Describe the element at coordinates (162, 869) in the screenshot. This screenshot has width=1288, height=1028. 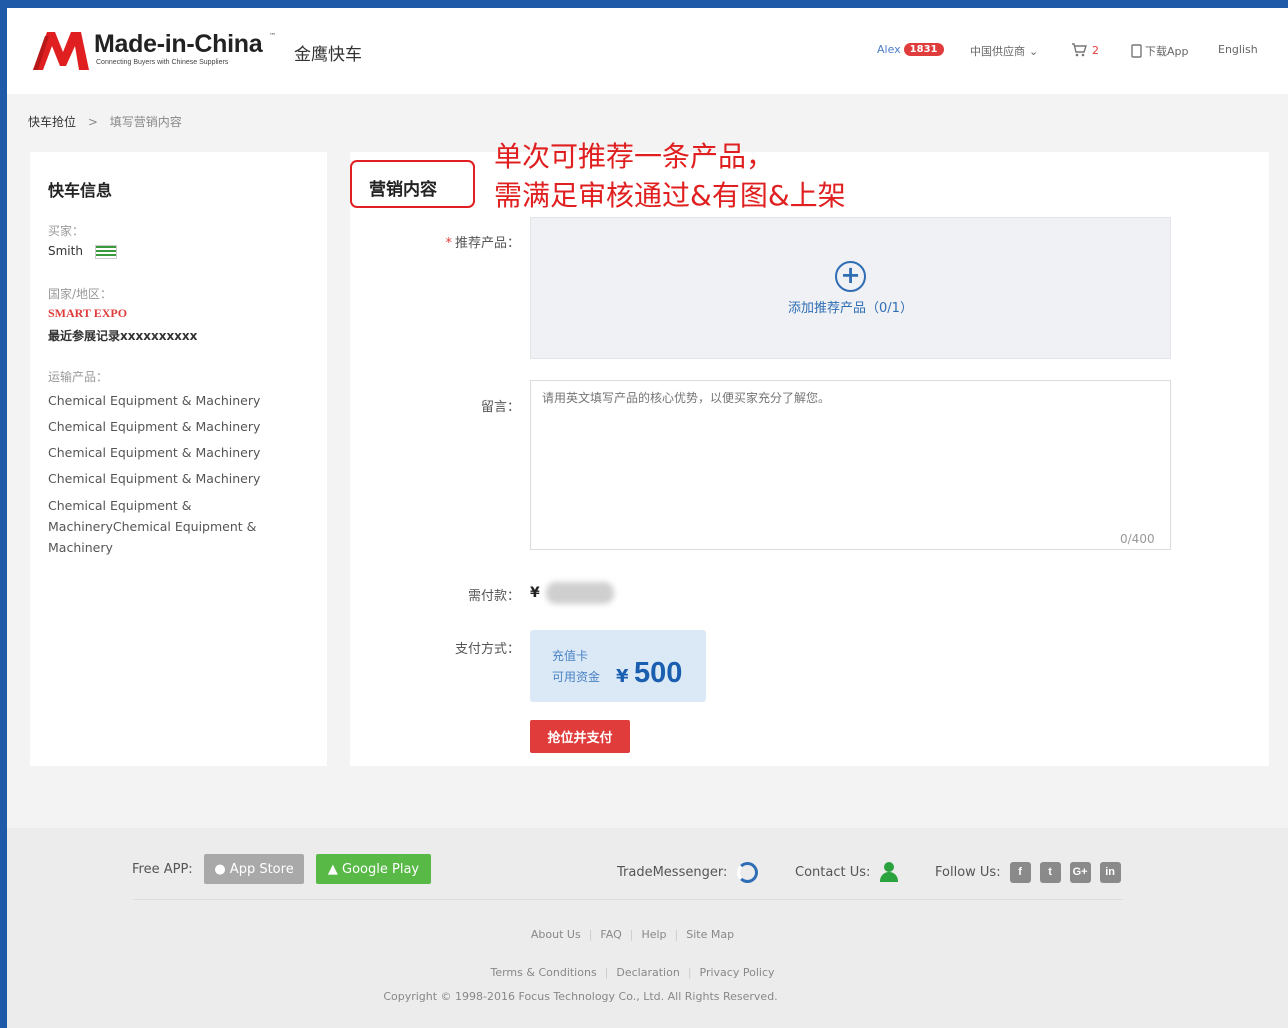
I see `free-app-label: Free APP:` at that location.